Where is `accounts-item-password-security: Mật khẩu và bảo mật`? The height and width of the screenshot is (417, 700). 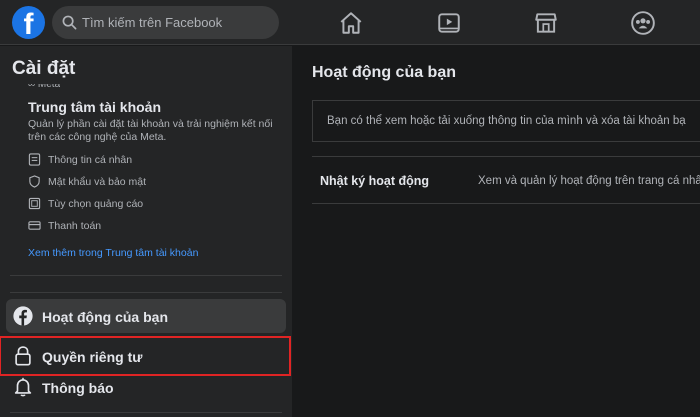 accounts-item-password-security: Mật khẩu và bảo mật is located at coordinates (153, 182).